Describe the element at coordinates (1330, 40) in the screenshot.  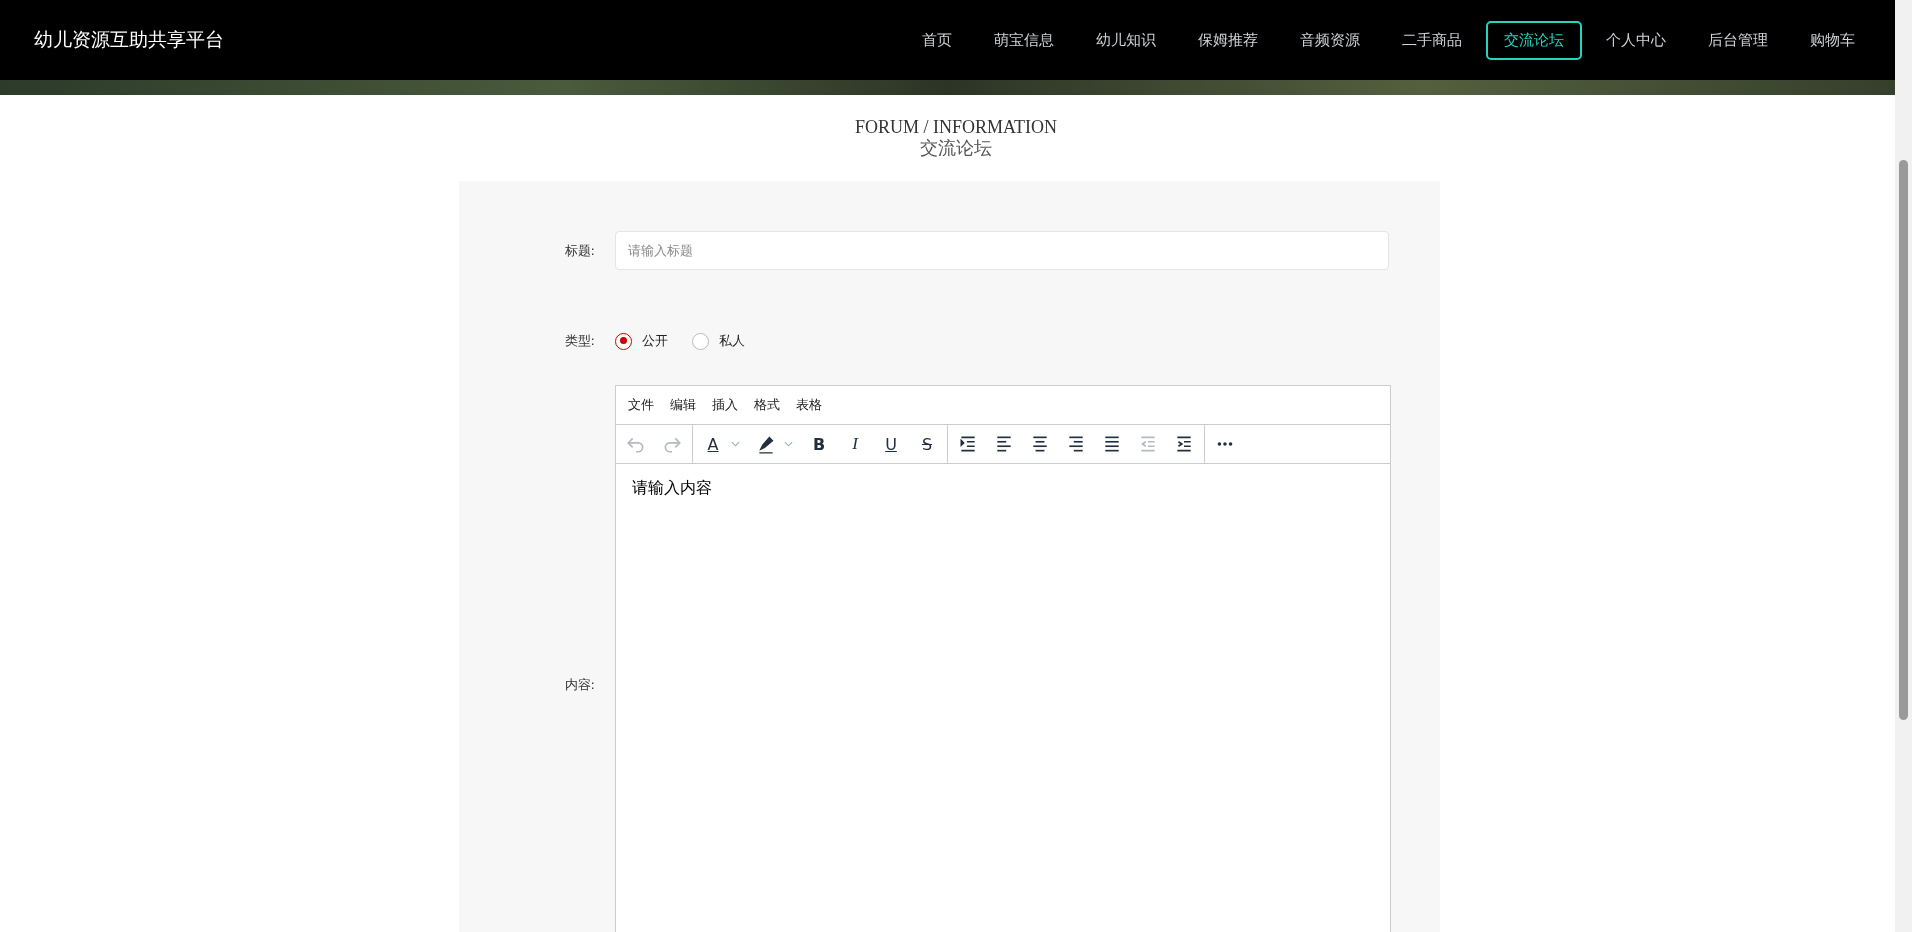
I see `nav-link: 音频资源` at that location.